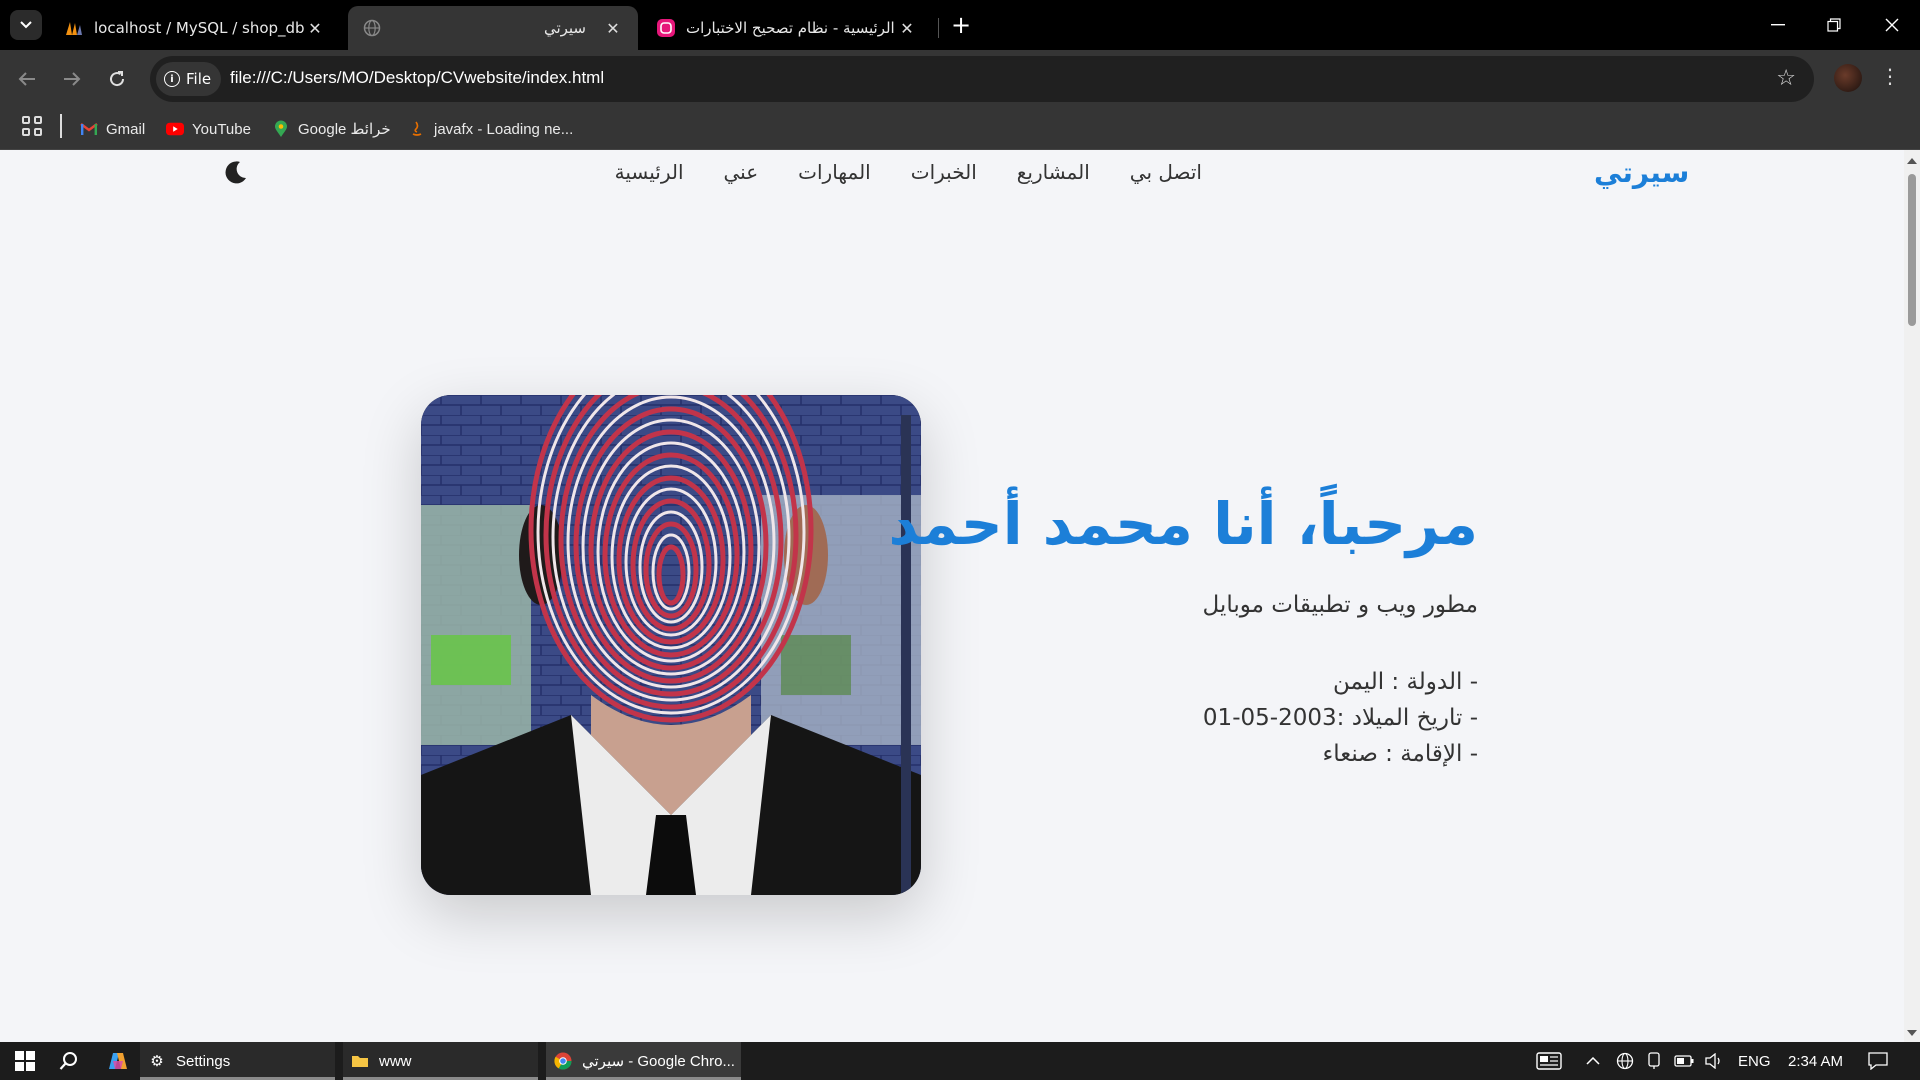  Describe the element at coordinates (172, 79) in the screenshot. I see `info-icon: i` at that location.